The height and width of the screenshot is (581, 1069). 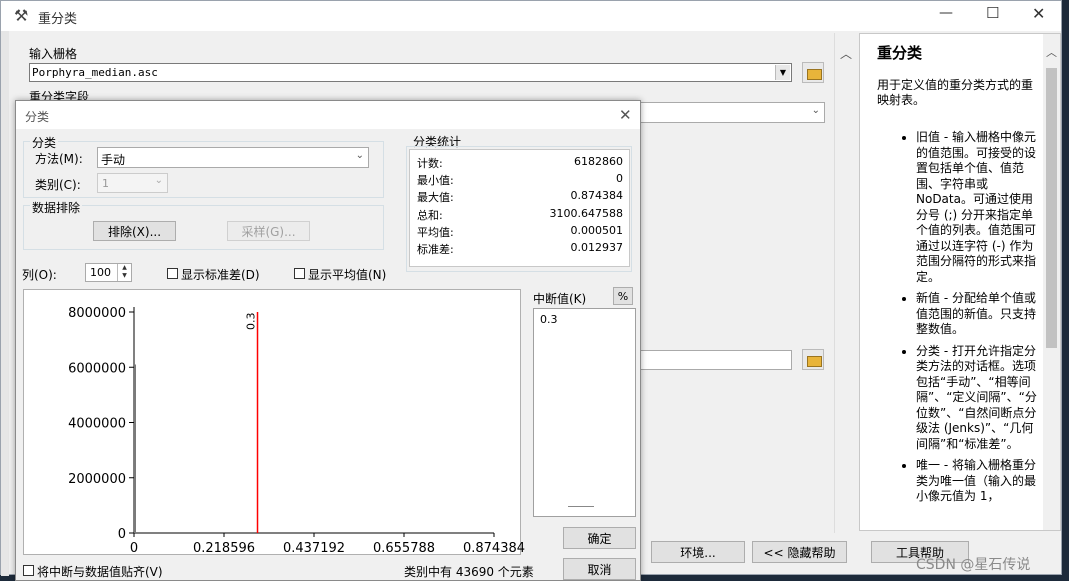 I want to click on break-values-label: 中断值(K), so click(x=560, y=299).